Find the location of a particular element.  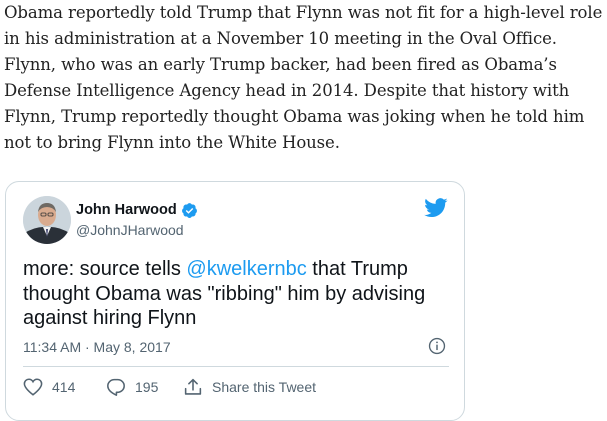

share-label: Share this Tweet is located at coordinates (264, 387).